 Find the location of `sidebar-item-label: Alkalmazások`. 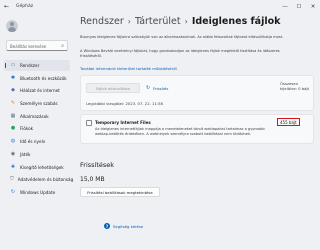

sidebar-item-label: Alkalmazások is located at coordinates (34, 116).